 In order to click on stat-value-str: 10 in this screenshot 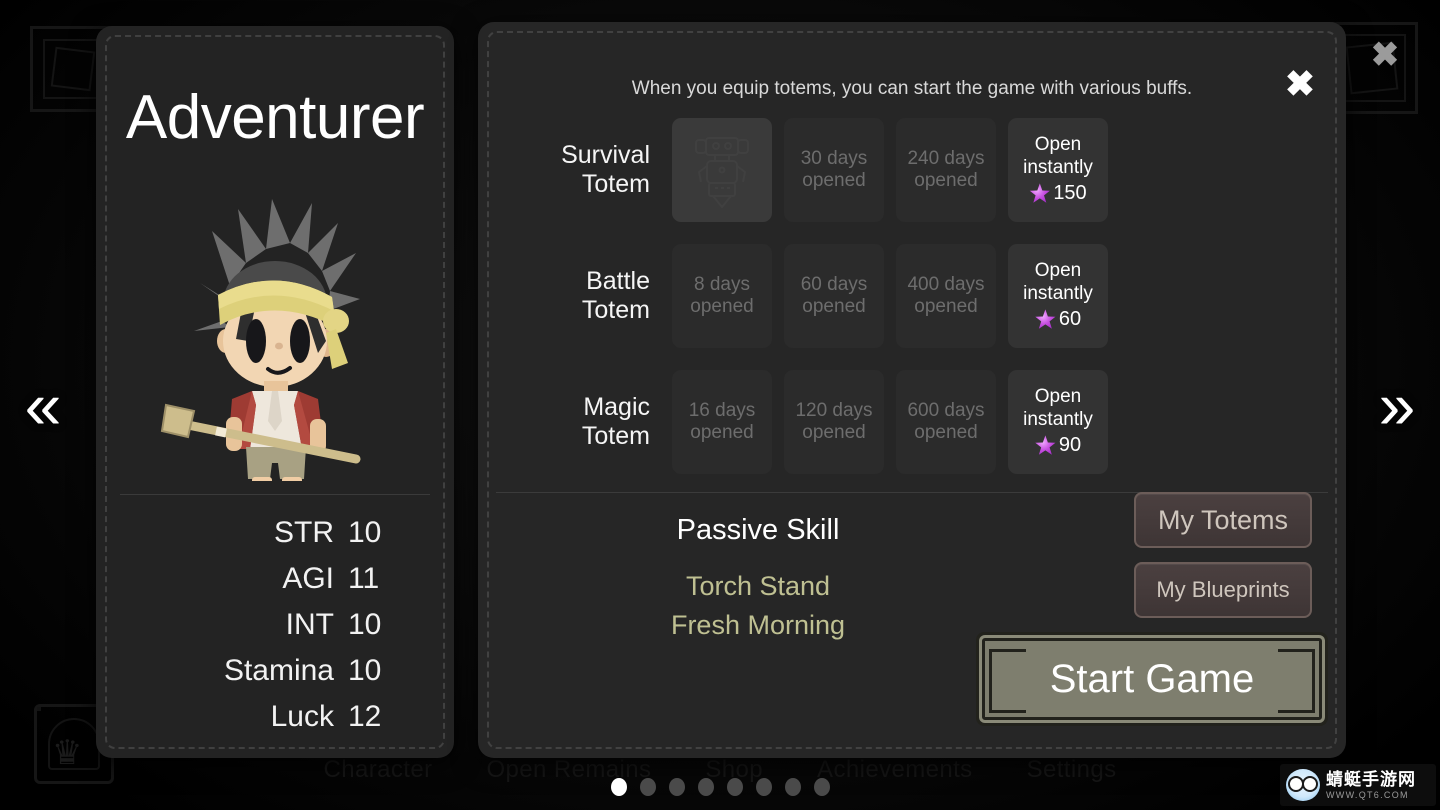, I will do `click(365, 532)`.